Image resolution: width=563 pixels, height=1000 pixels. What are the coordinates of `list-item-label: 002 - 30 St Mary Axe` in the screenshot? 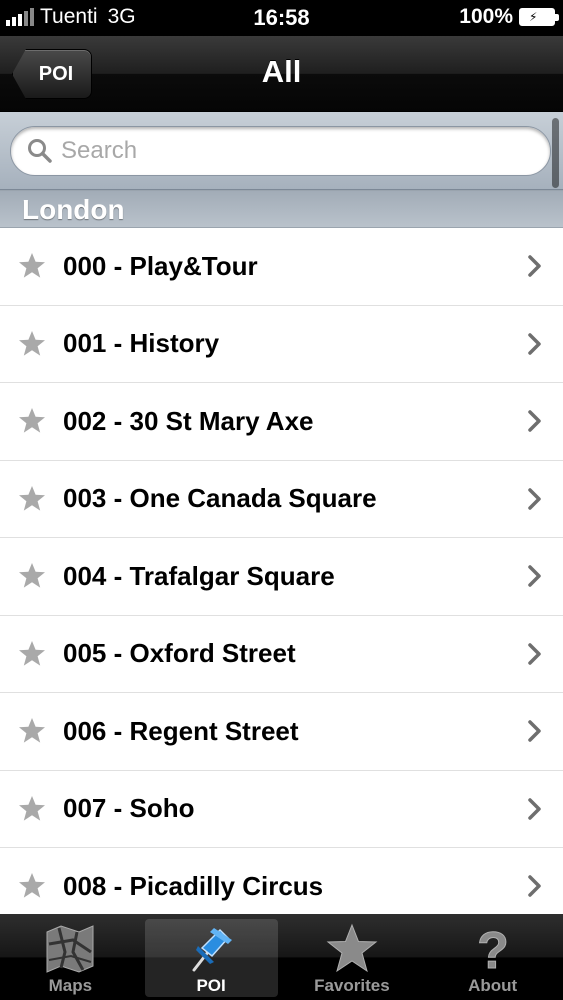 It's located at (188, 420).